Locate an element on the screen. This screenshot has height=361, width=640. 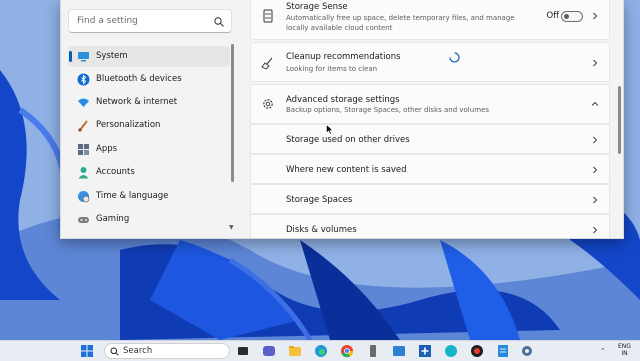
screen-capture-icon is located at coordinates (399, 351).